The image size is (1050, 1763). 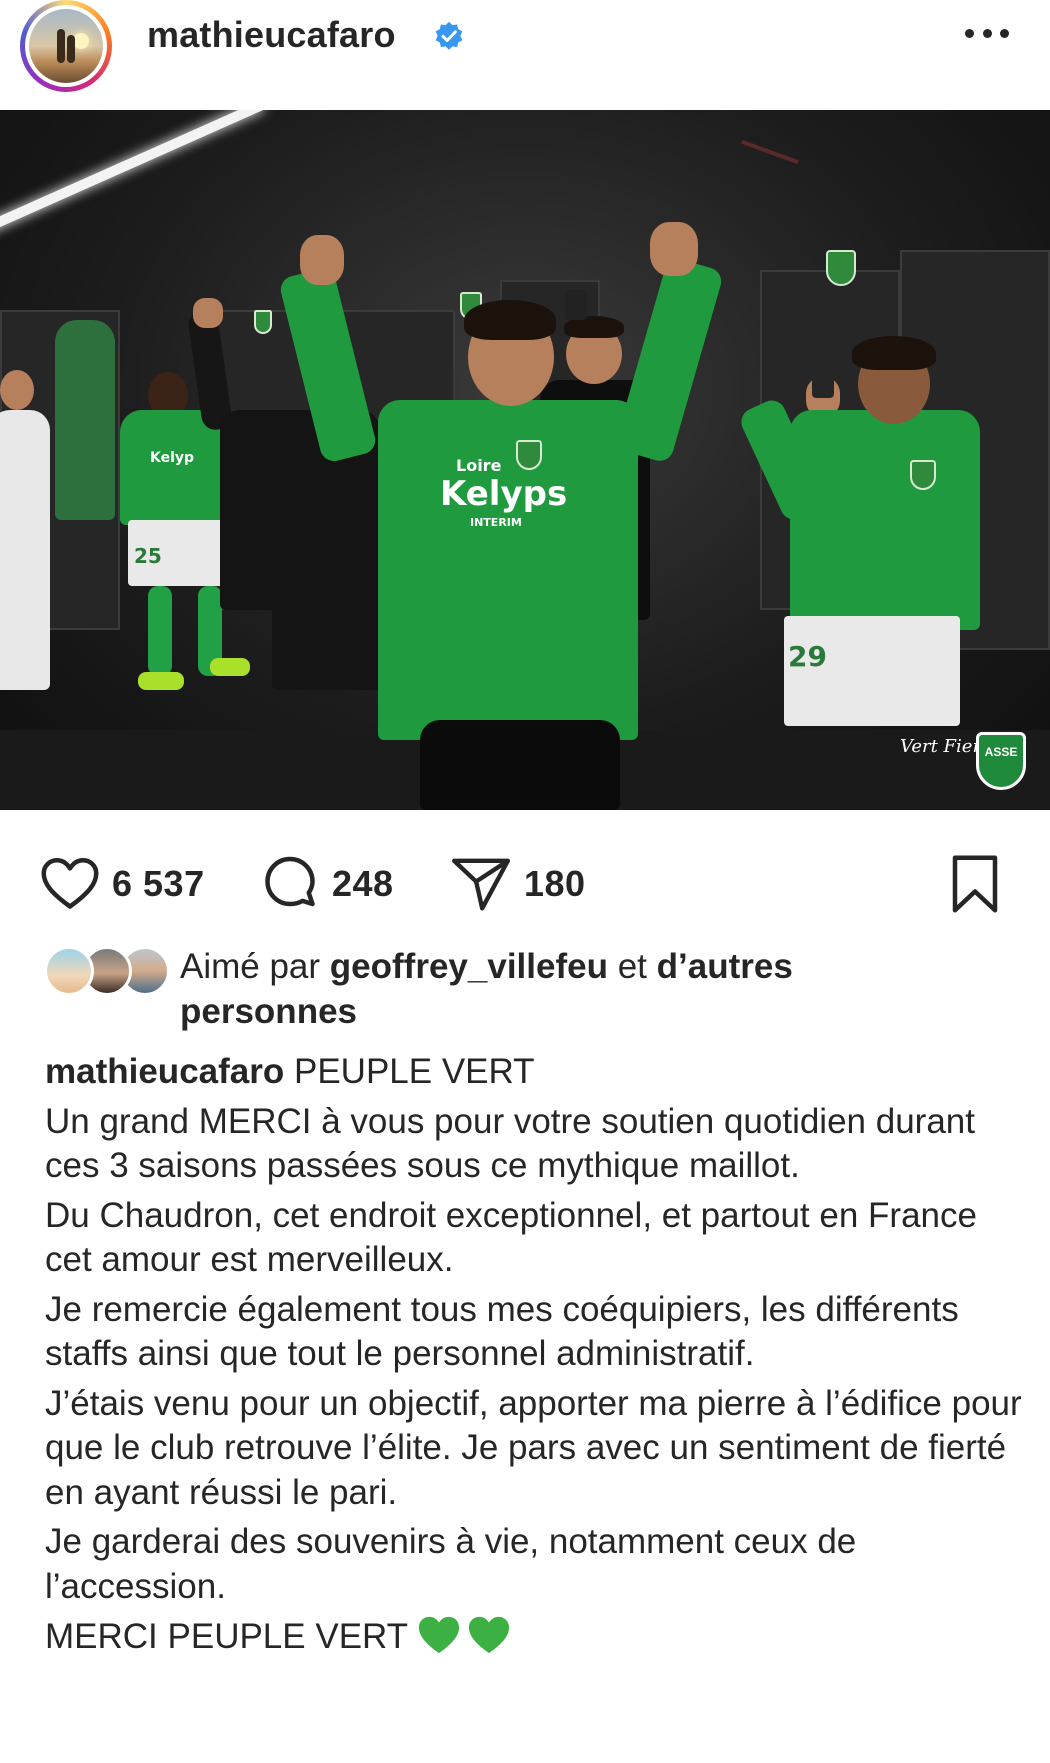 I want to click on profile-avatar, so click(x=66, y=46).